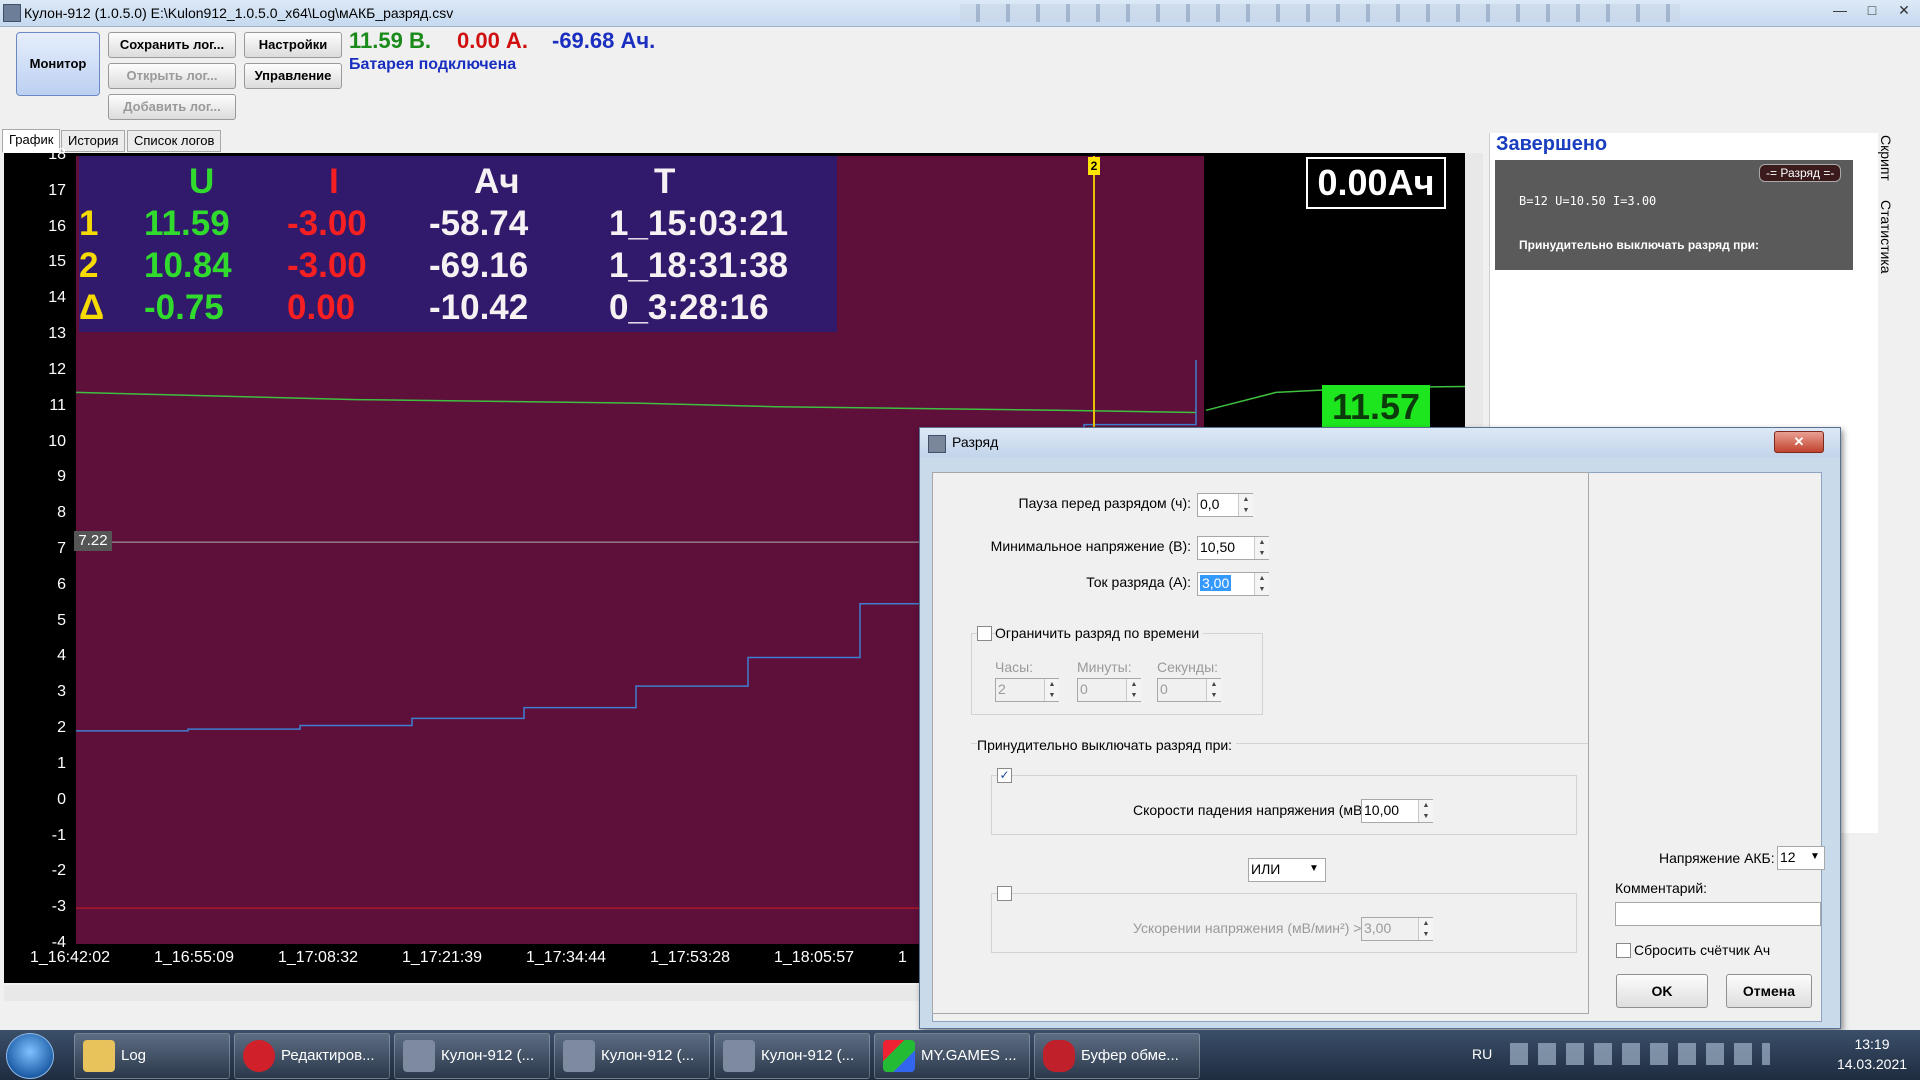 The image size is (1920, 1080). Describe the element at coordinates (61, 548) in the screenshot. I see `y-tick-label: 7` at that location.